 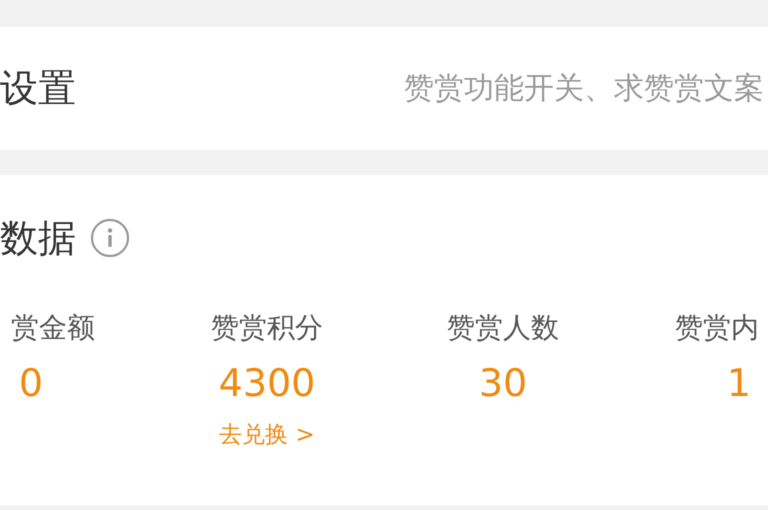 I want to click on stat-label: 赞赏内, so click(x=717, y=328).